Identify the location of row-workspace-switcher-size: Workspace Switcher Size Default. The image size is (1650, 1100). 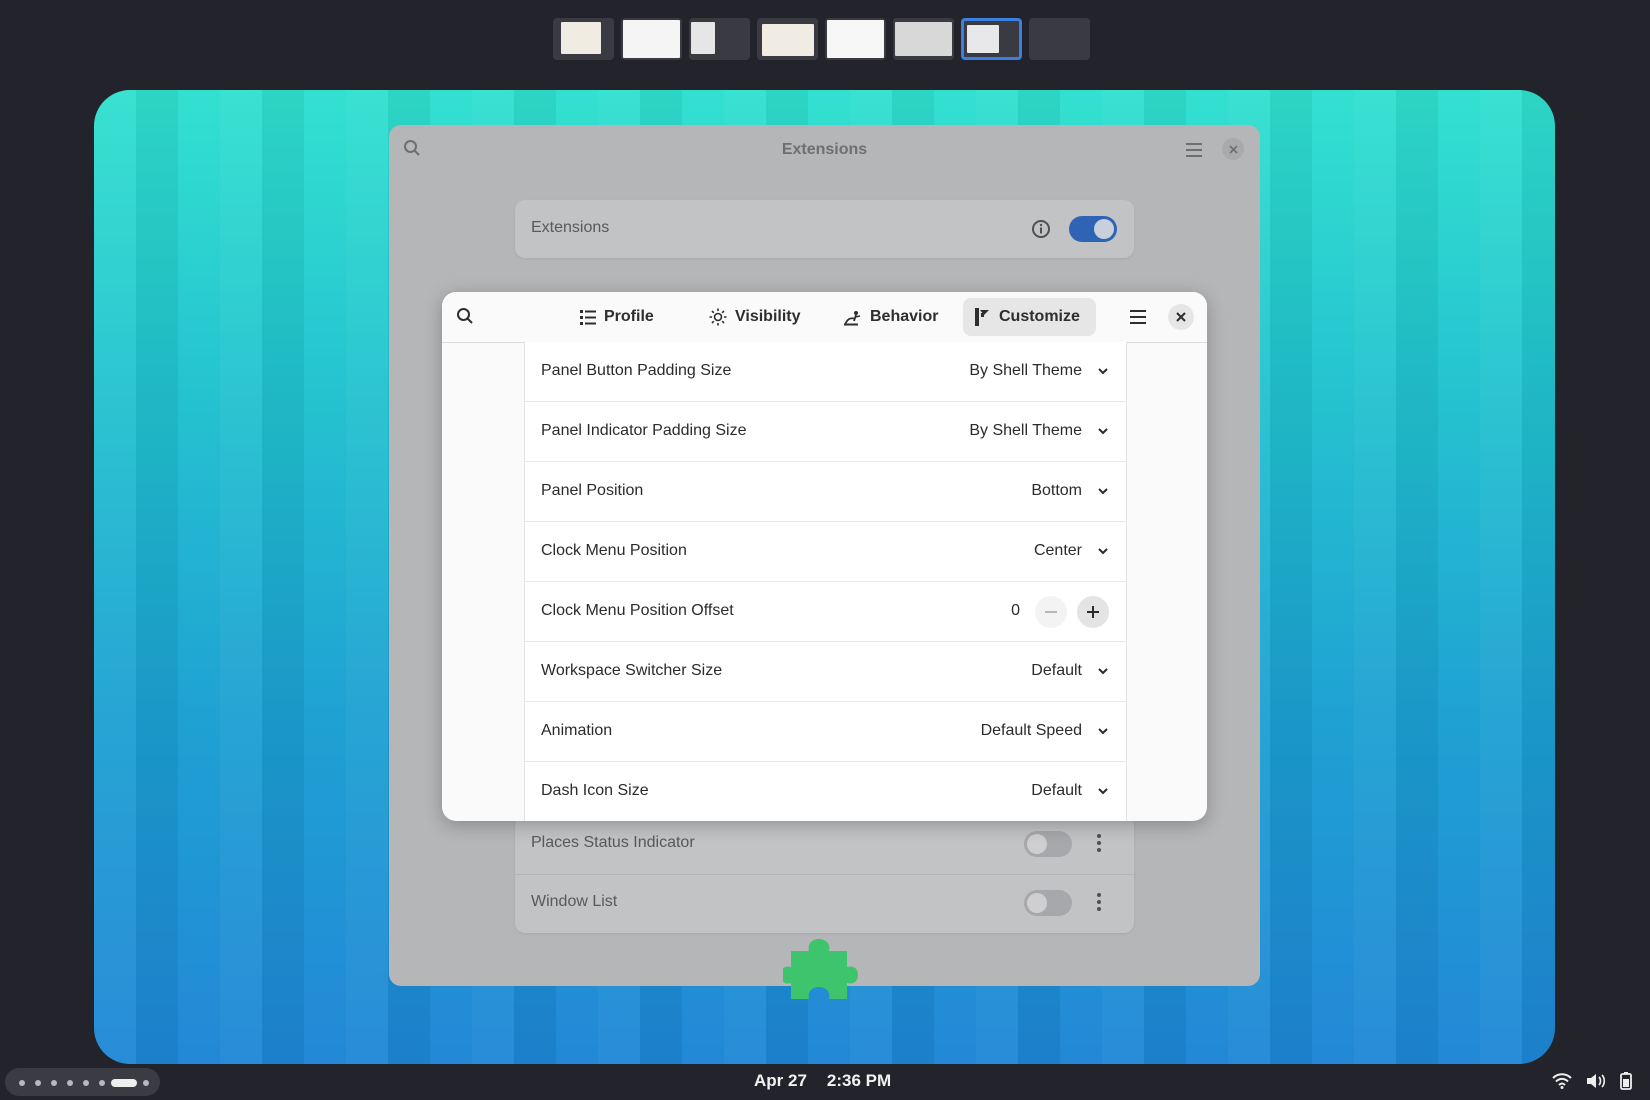
(825, 672).